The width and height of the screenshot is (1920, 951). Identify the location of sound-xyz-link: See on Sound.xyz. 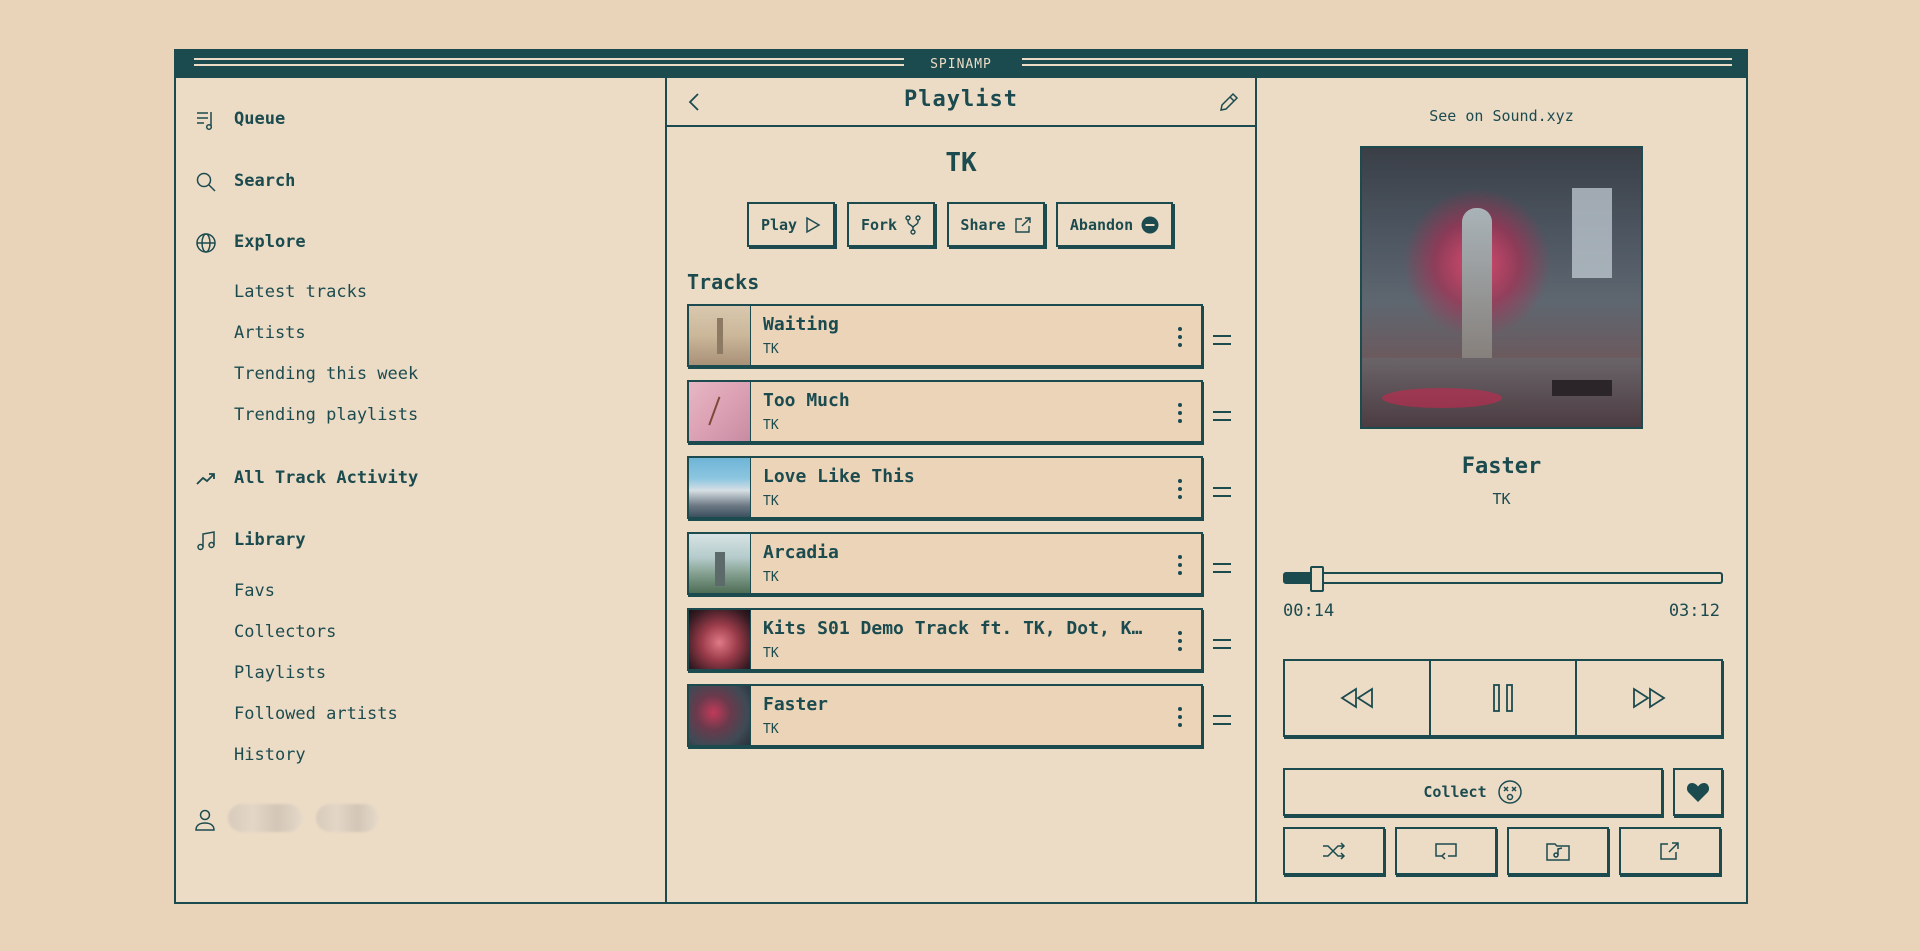
(1501, 116).